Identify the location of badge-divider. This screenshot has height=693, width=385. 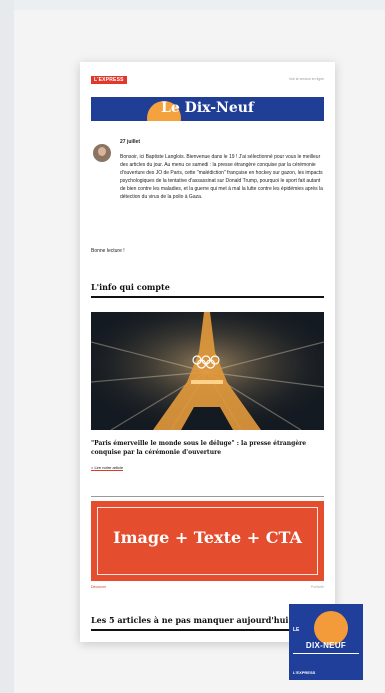
(326, 653).